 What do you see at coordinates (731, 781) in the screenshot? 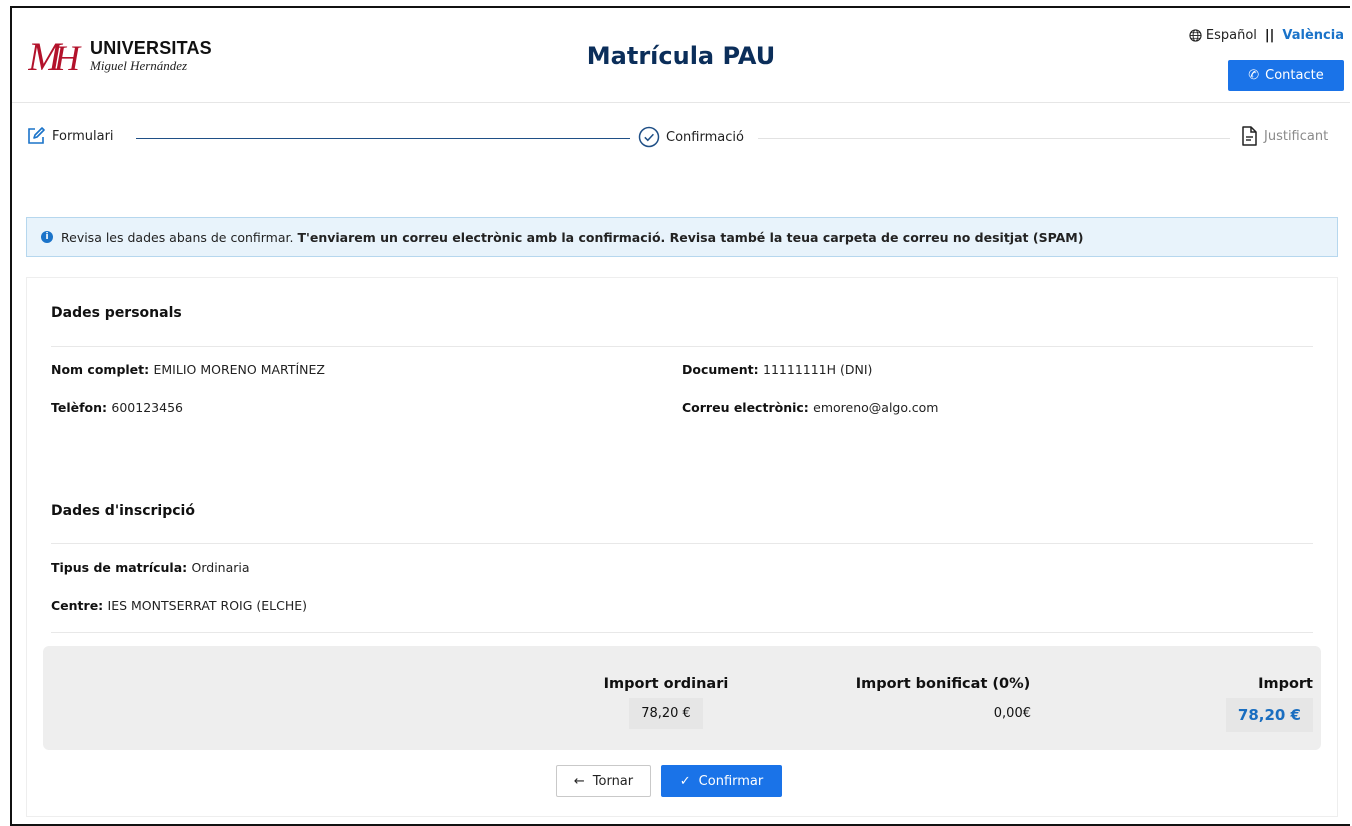
I see `confirm-label: Confirmar` at bounding box center [731, 781].